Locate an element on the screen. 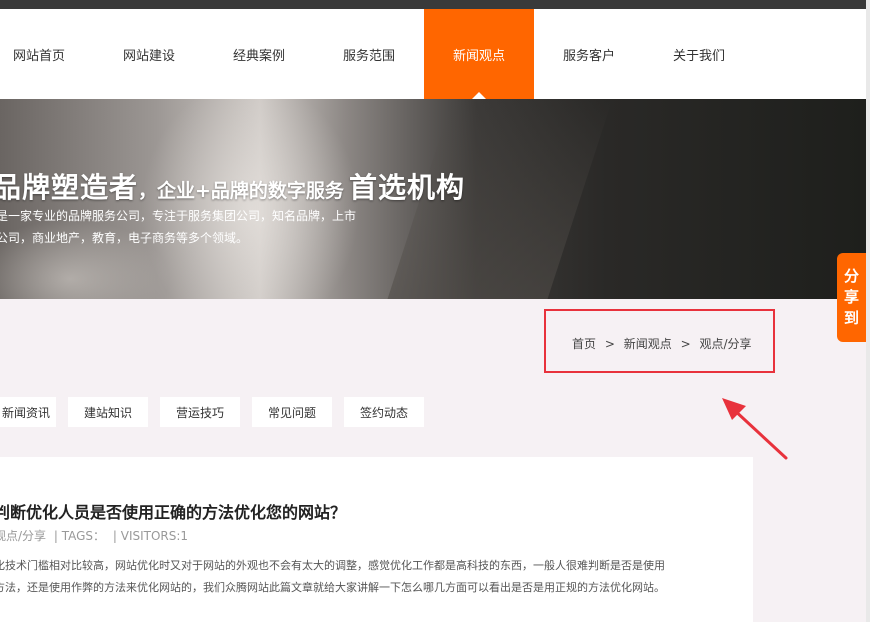 Image resolution: width=870 pixels, height=622 pixels. nav-item-about: 关于我们 is located at coordinates (699, 54).